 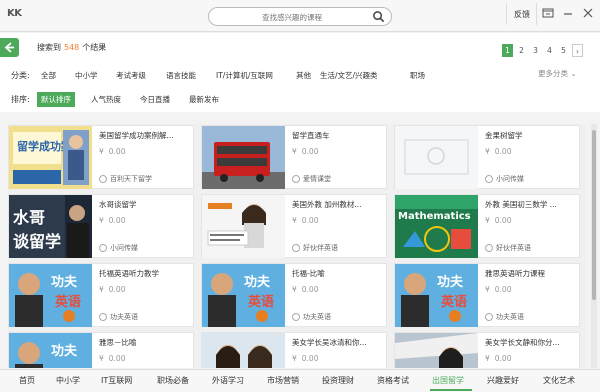 I want to click on sort-newest: 最新发布, so click(x=204, y=99).